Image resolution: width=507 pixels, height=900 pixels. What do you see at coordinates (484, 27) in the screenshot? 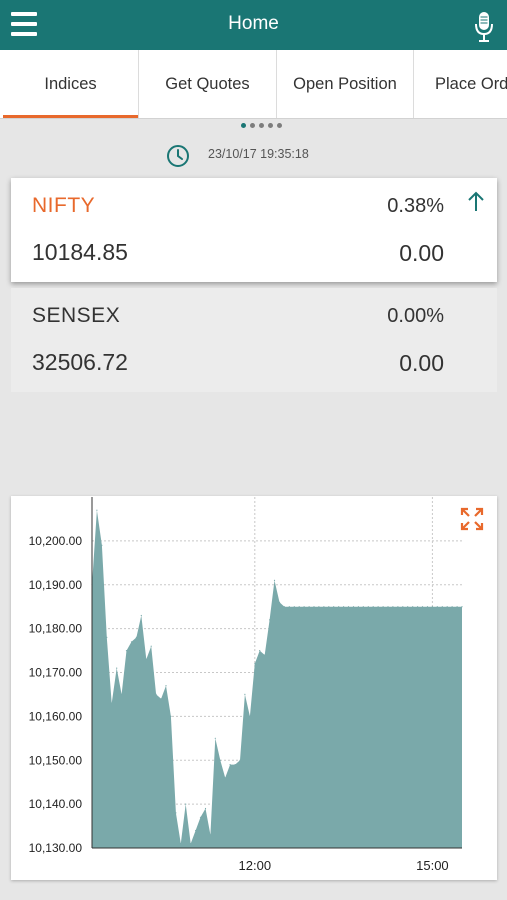
I see `microphone-icon` at bounding box center [484, 27].